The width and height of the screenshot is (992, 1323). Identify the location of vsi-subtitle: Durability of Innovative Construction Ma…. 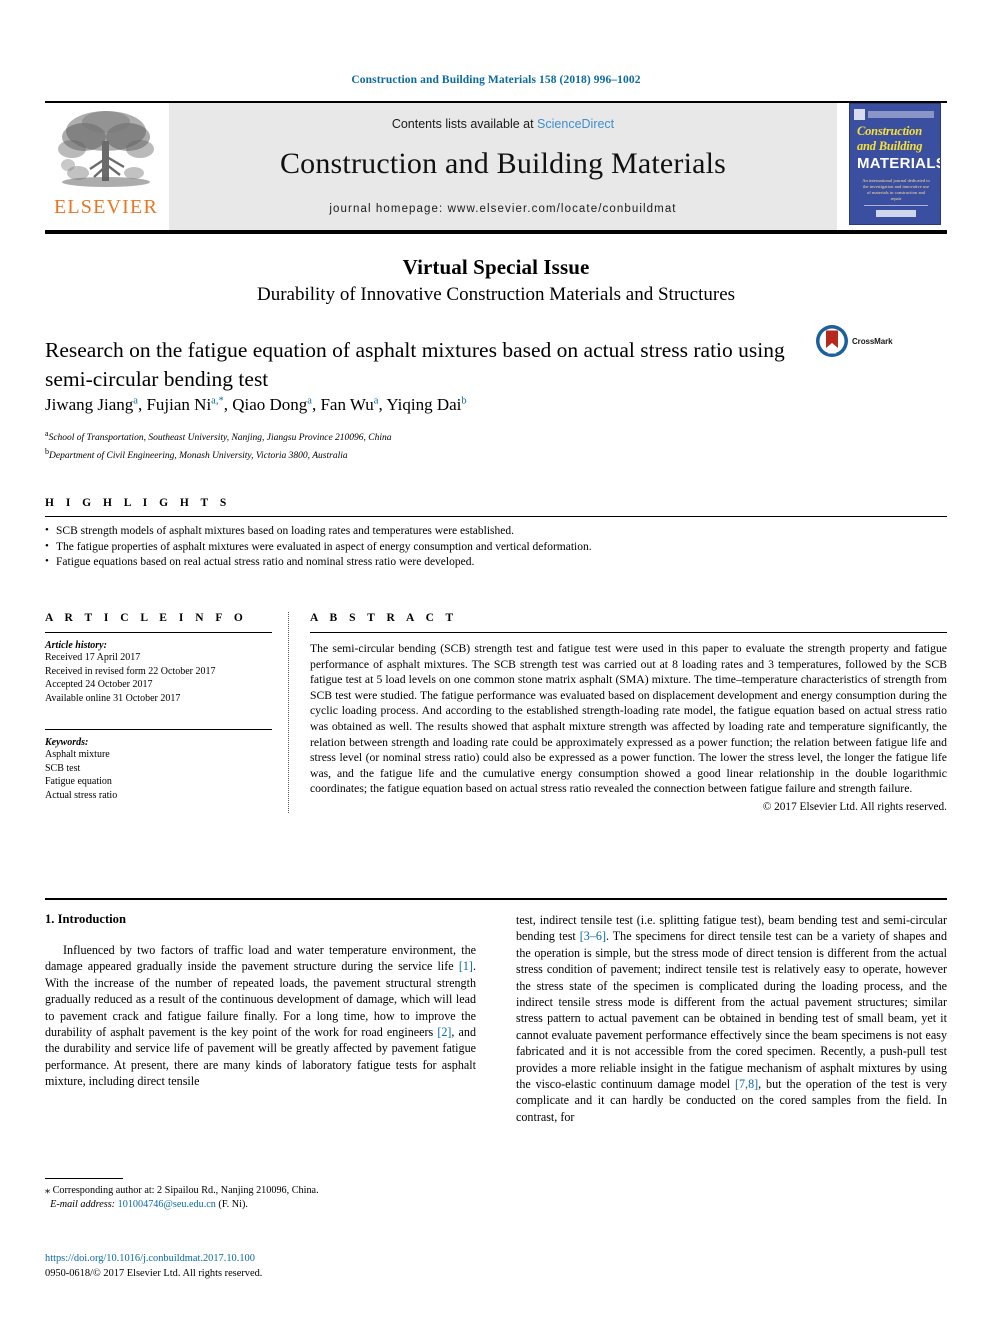
(496, 294).